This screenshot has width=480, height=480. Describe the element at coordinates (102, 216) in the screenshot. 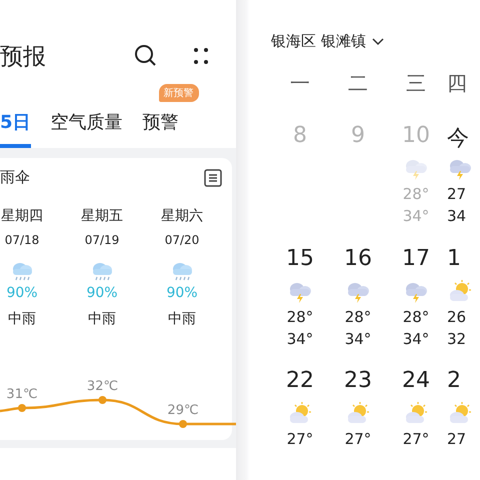

I see `weekday-label: 星期五` at that location.